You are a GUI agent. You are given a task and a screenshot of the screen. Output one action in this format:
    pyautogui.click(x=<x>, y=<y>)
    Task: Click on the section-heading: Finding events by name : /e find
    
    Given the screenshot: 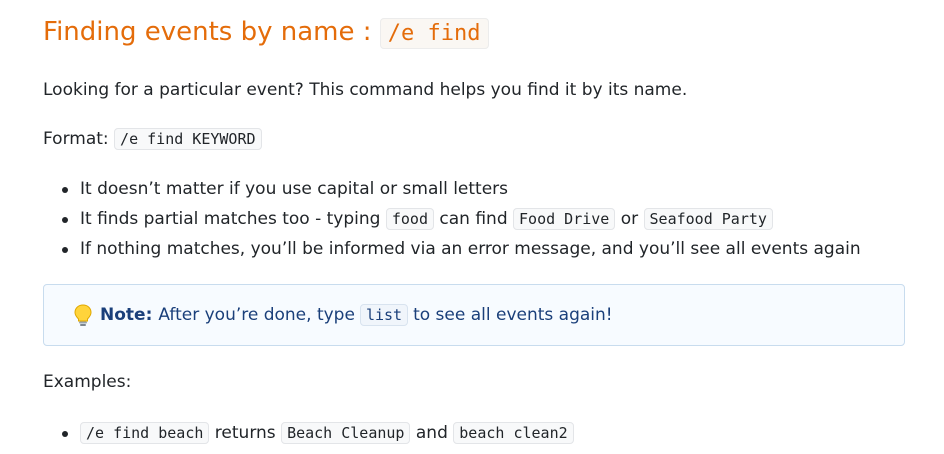 What is the action you would take?
    pyautogui.click(x=266, y=33)
    